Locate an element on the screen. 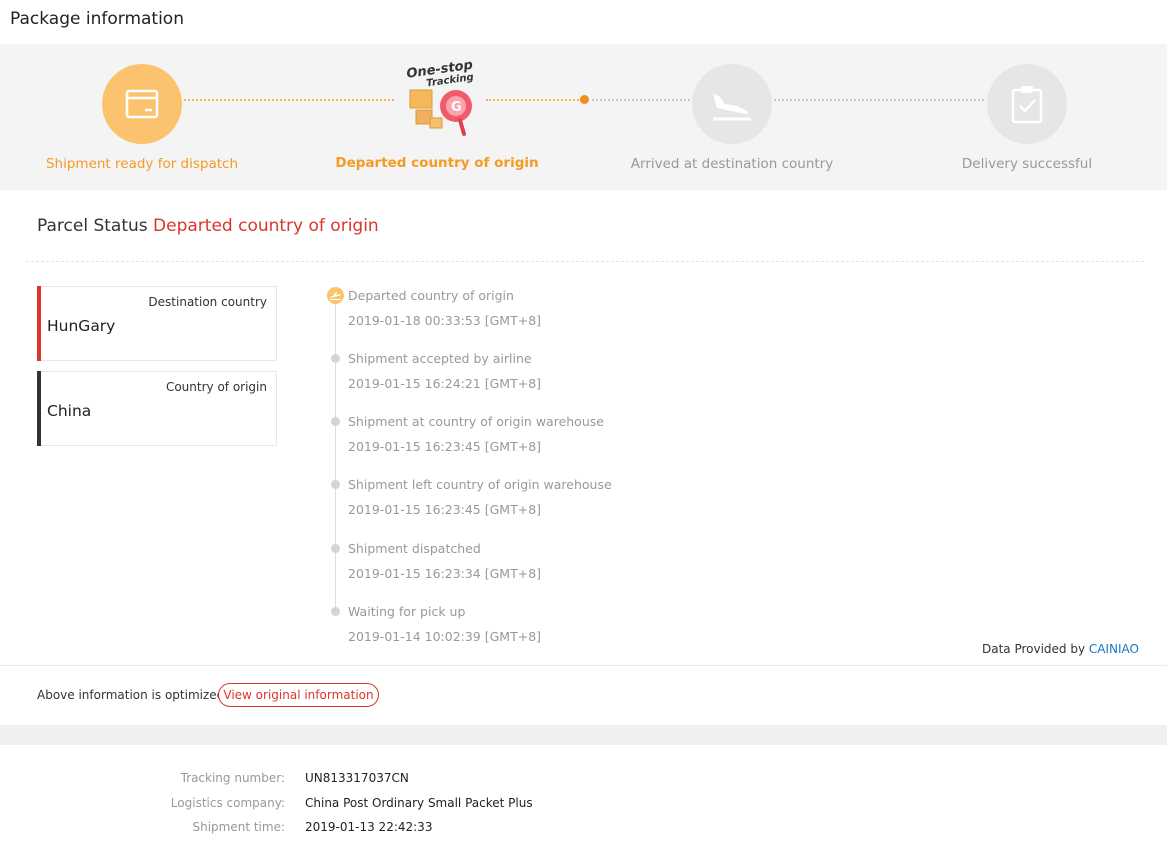  shipment-time-row: Shipment time: 2019-01-13 22:42:33 is located at coordinates (350, 829).